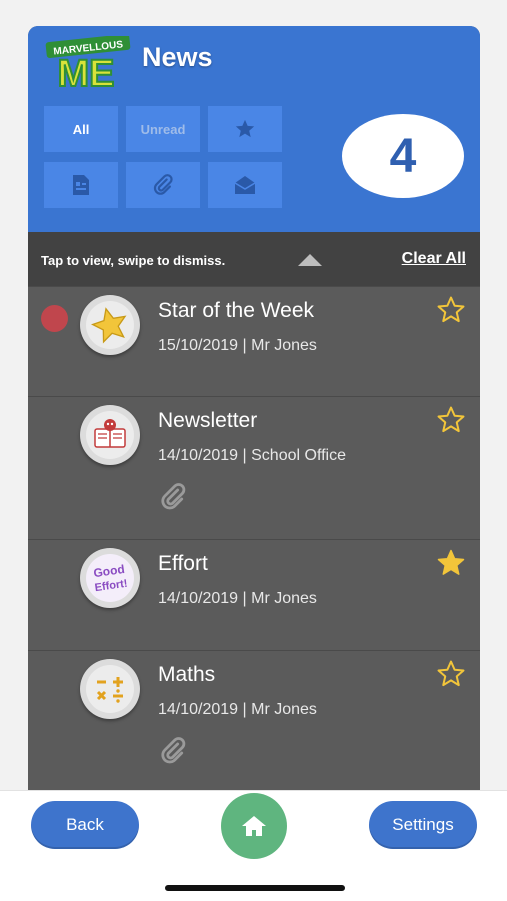  I want to click on home-button, so click(254, 826).